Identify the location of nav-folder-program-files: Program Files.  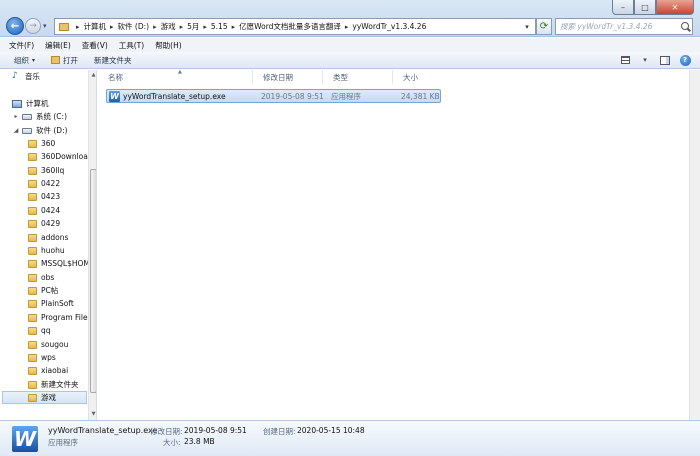
(60, 317).